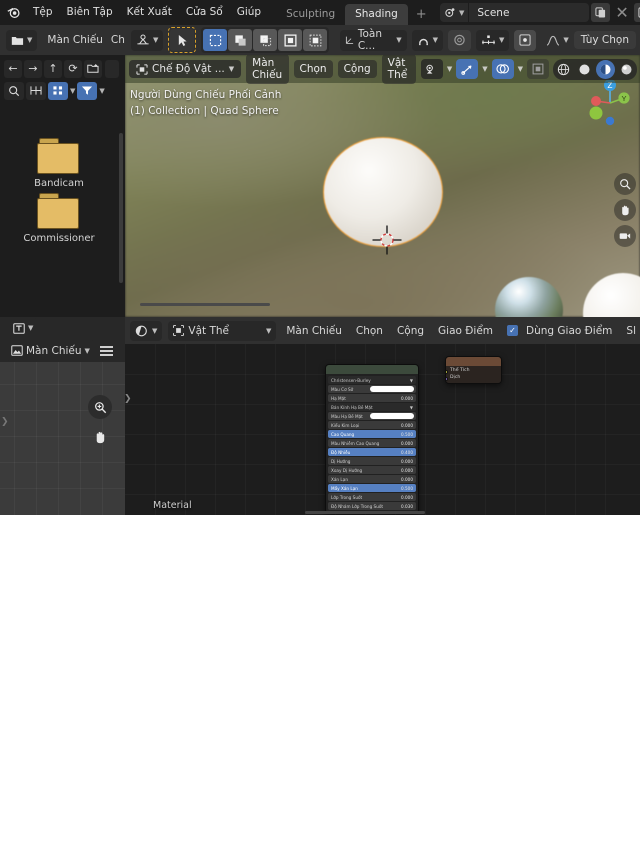  I want to click on sort-icon, so click(58, 90).